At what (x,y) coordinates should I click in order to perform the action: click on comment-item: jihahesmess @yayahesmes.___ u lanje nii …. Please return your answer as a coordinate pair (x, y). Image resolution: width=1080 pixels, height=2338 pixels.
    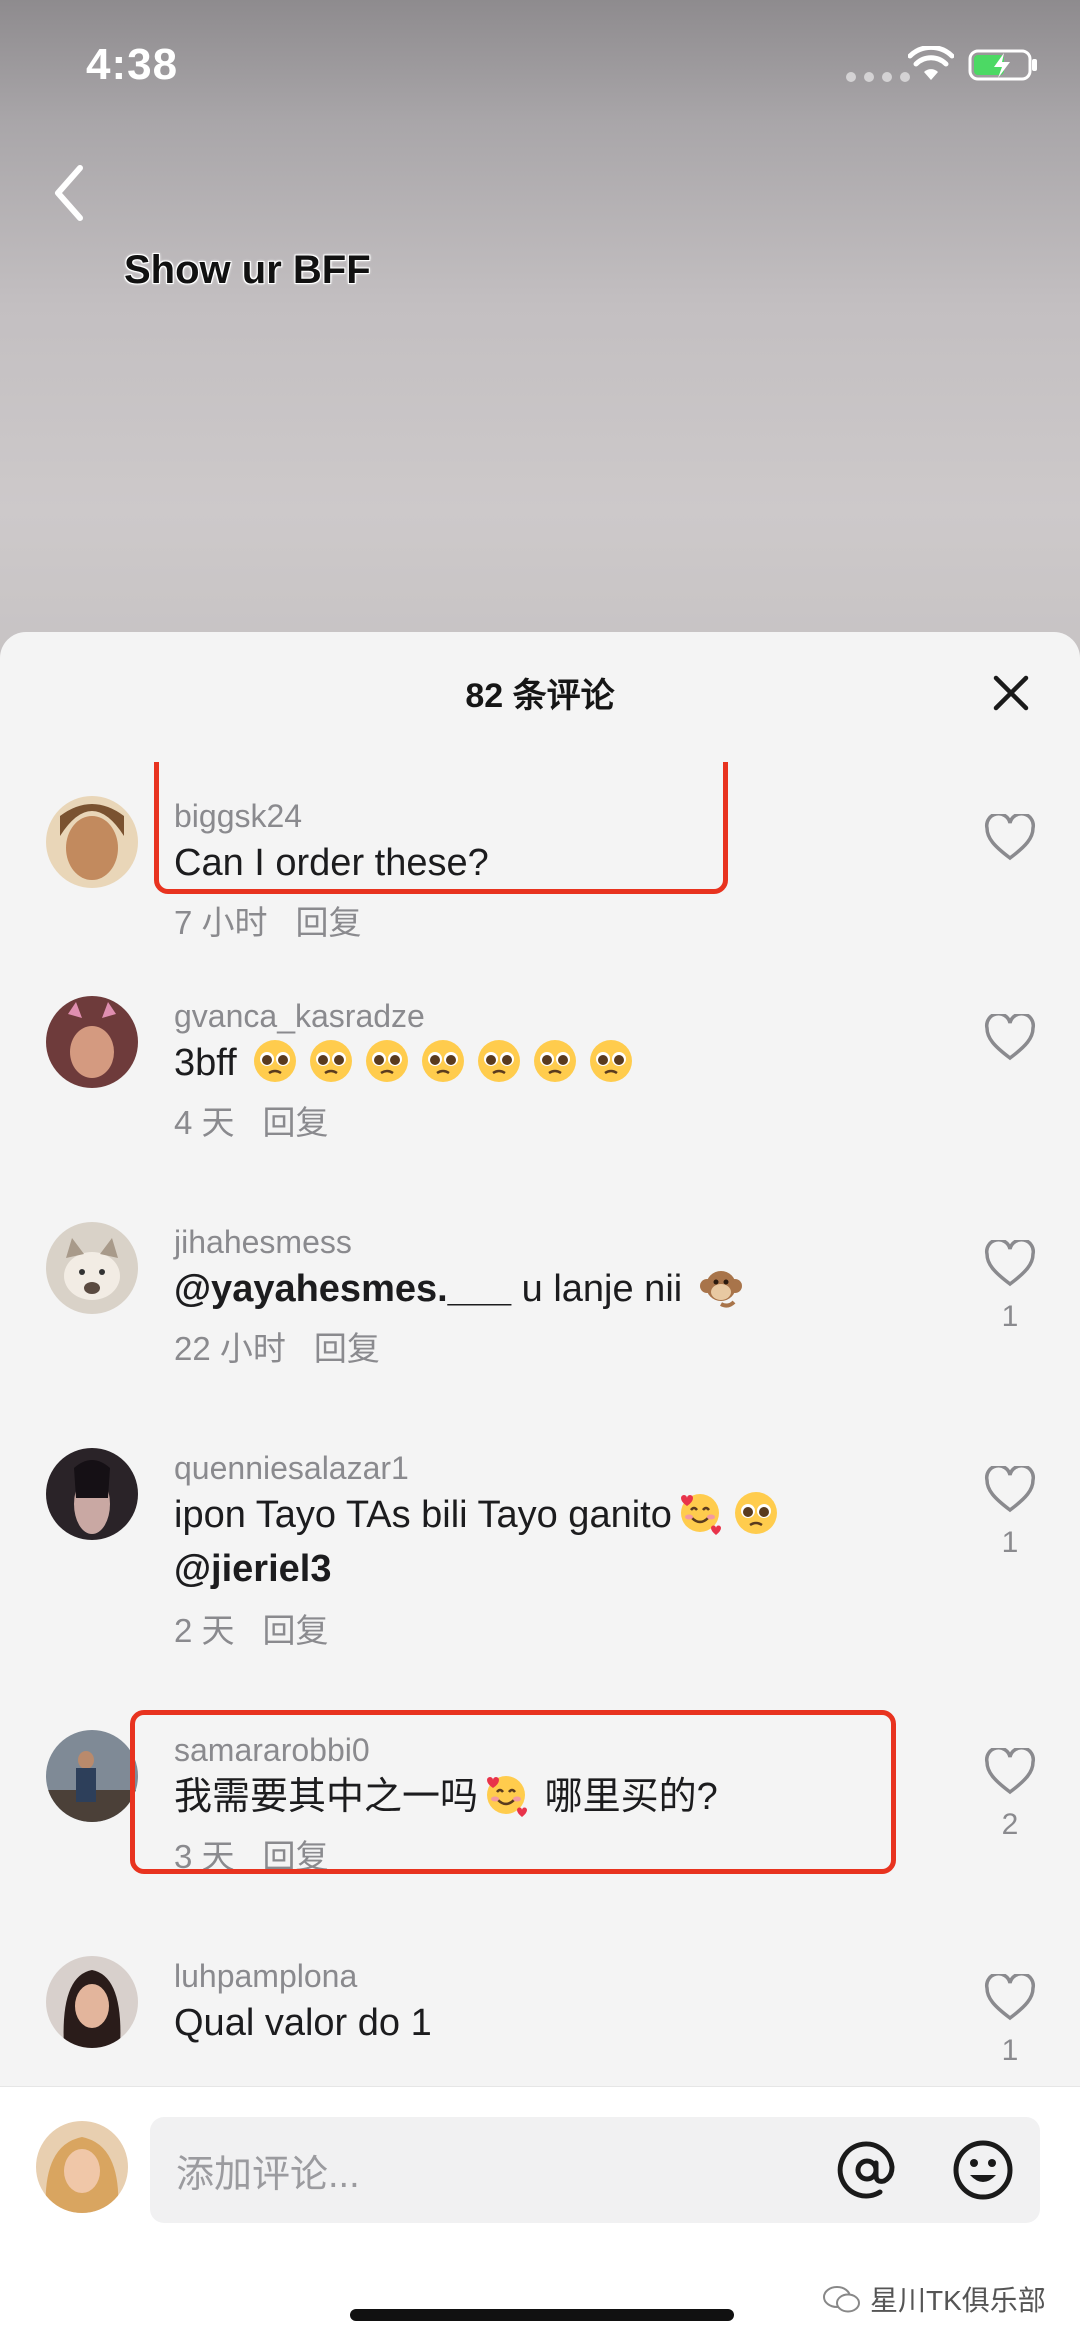
    Looking at the image, I should click on (540, 1307).